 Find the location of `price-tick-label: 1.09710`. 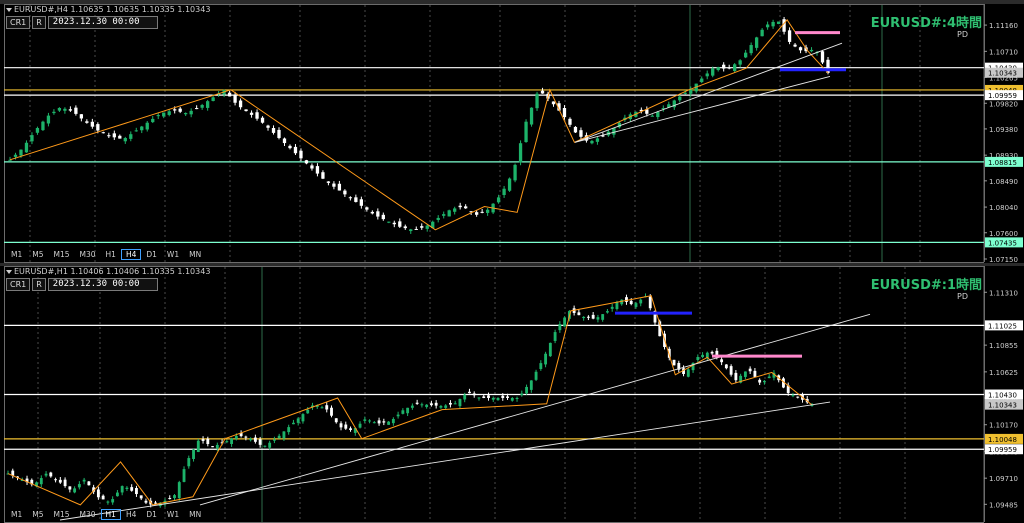

price-tick-label: 1.09710 is located at coordinates (1003, 479).